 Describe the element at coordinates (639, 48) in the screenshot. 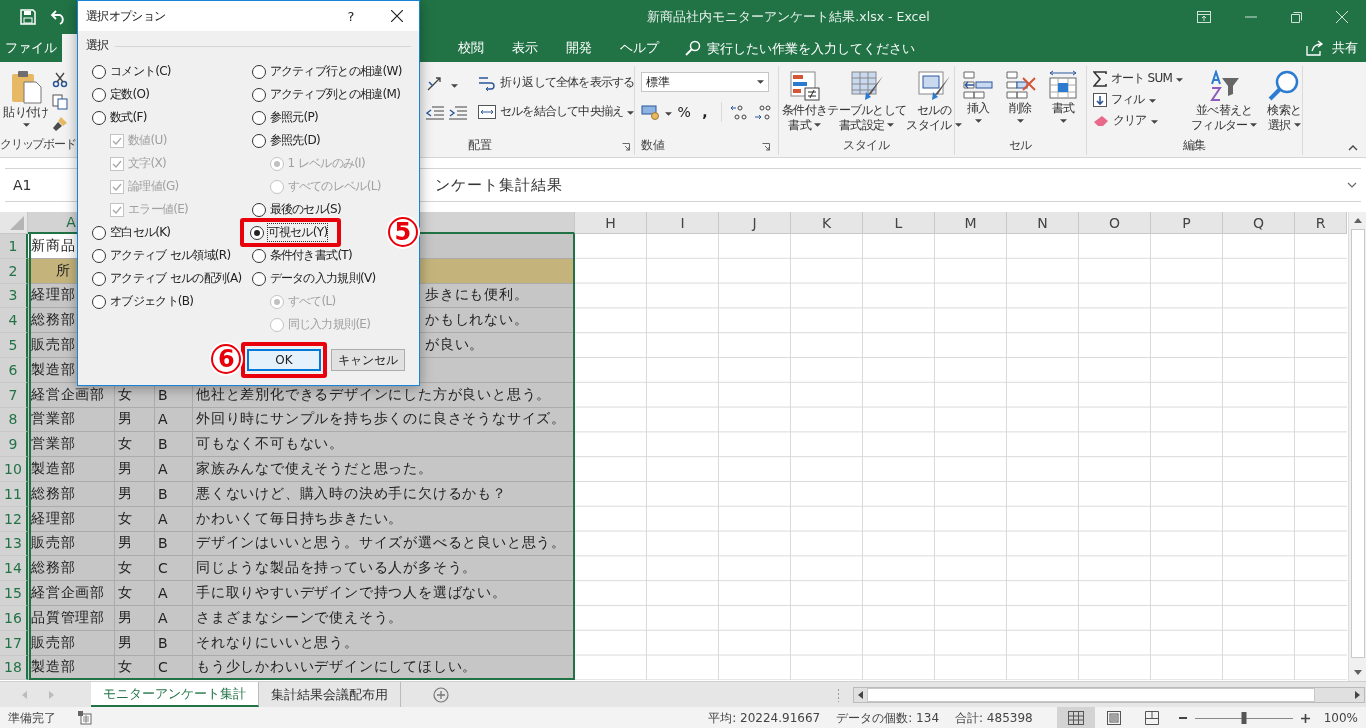

I see `ribbon-tab: ヘルプ` at that location.